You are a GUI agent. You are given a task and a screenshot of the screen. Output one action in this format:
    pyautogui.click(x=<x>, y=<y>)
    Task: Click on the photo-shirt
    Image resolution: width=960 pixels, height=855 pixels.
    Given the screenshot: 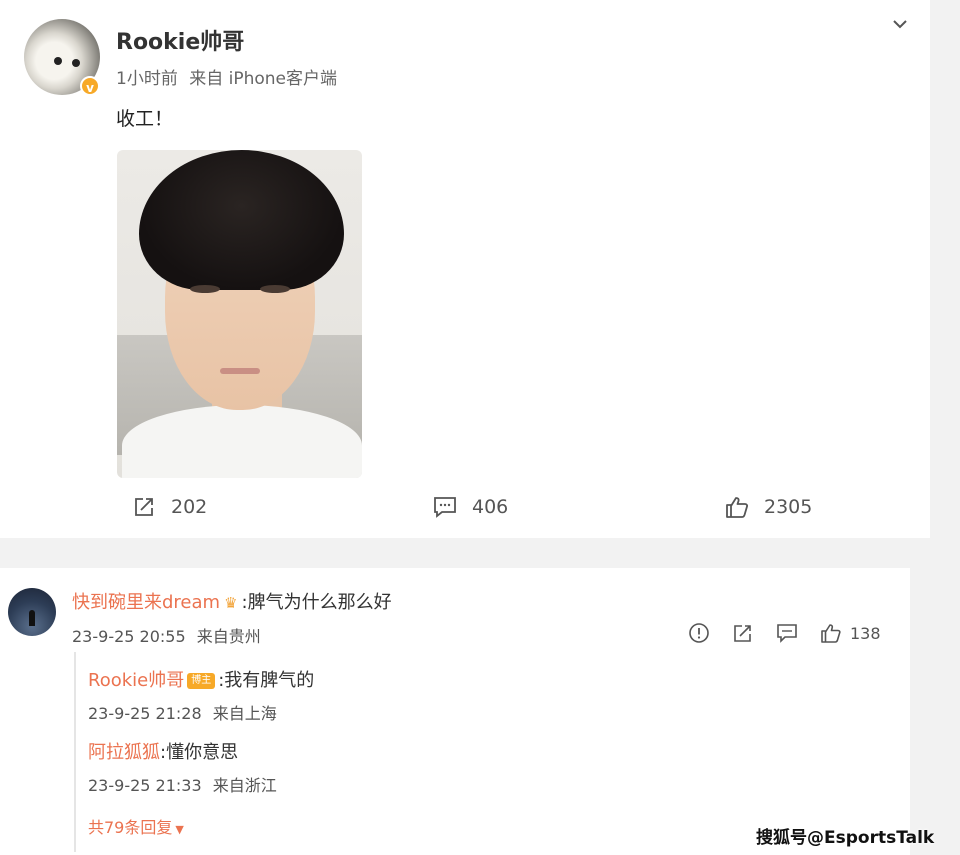 What is the action you would take?
    pyautogui.click(x=242, y=441)
    